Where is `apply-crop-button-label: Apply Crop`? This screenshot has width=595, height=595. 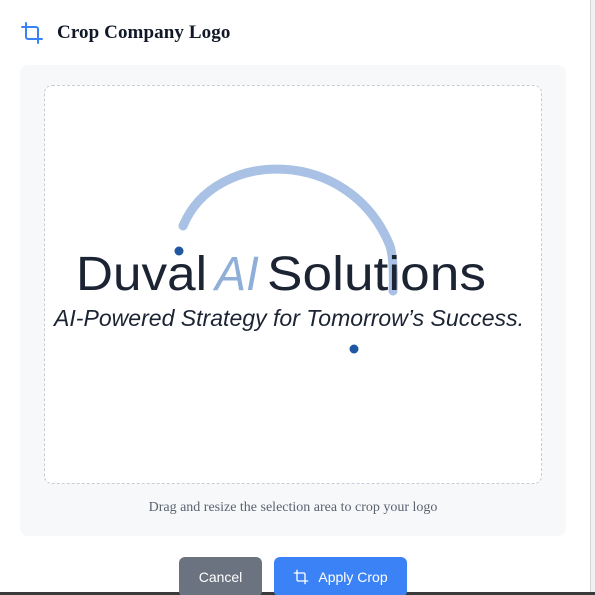 apply-crop-button-label: Apply Crop is located at coordinates (353, 577).